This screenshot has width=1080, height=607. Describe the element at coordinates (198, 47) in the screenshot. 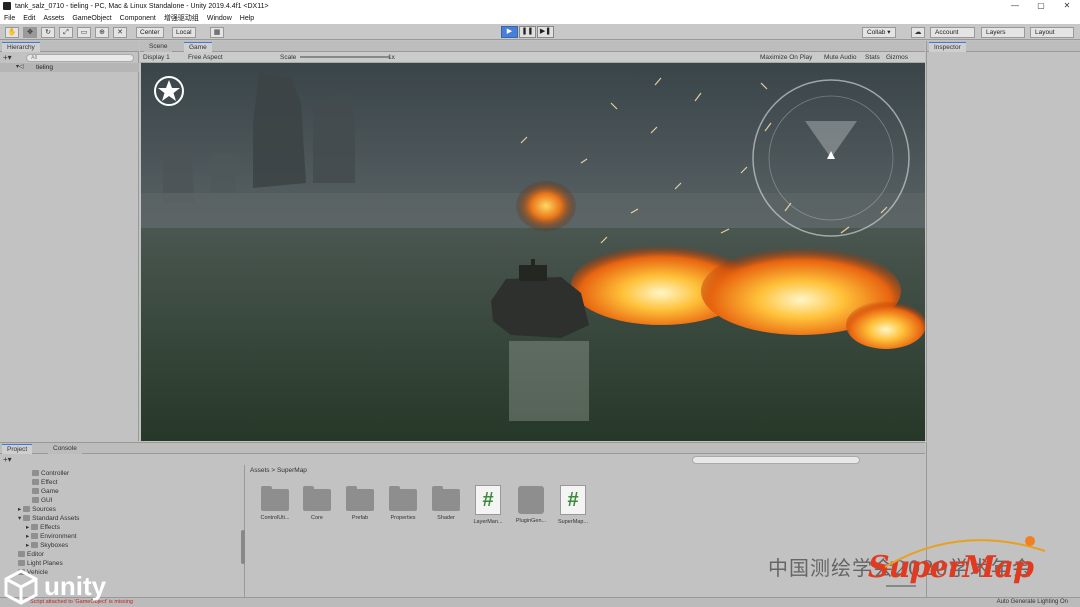

I see `tab-game: Game` at that location.